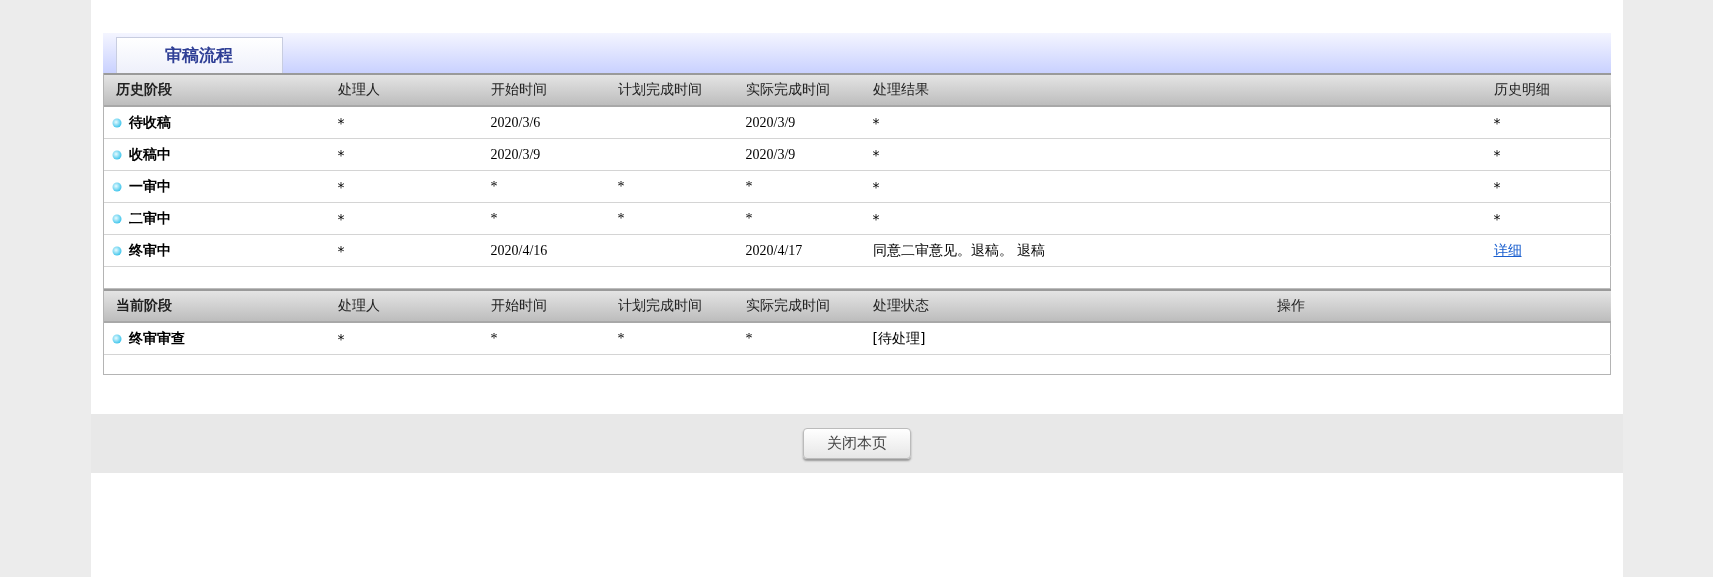  Describe the element at coordinates (519, 250) in the screenshot. I see `table-cell: 2020/4/16` at that location.